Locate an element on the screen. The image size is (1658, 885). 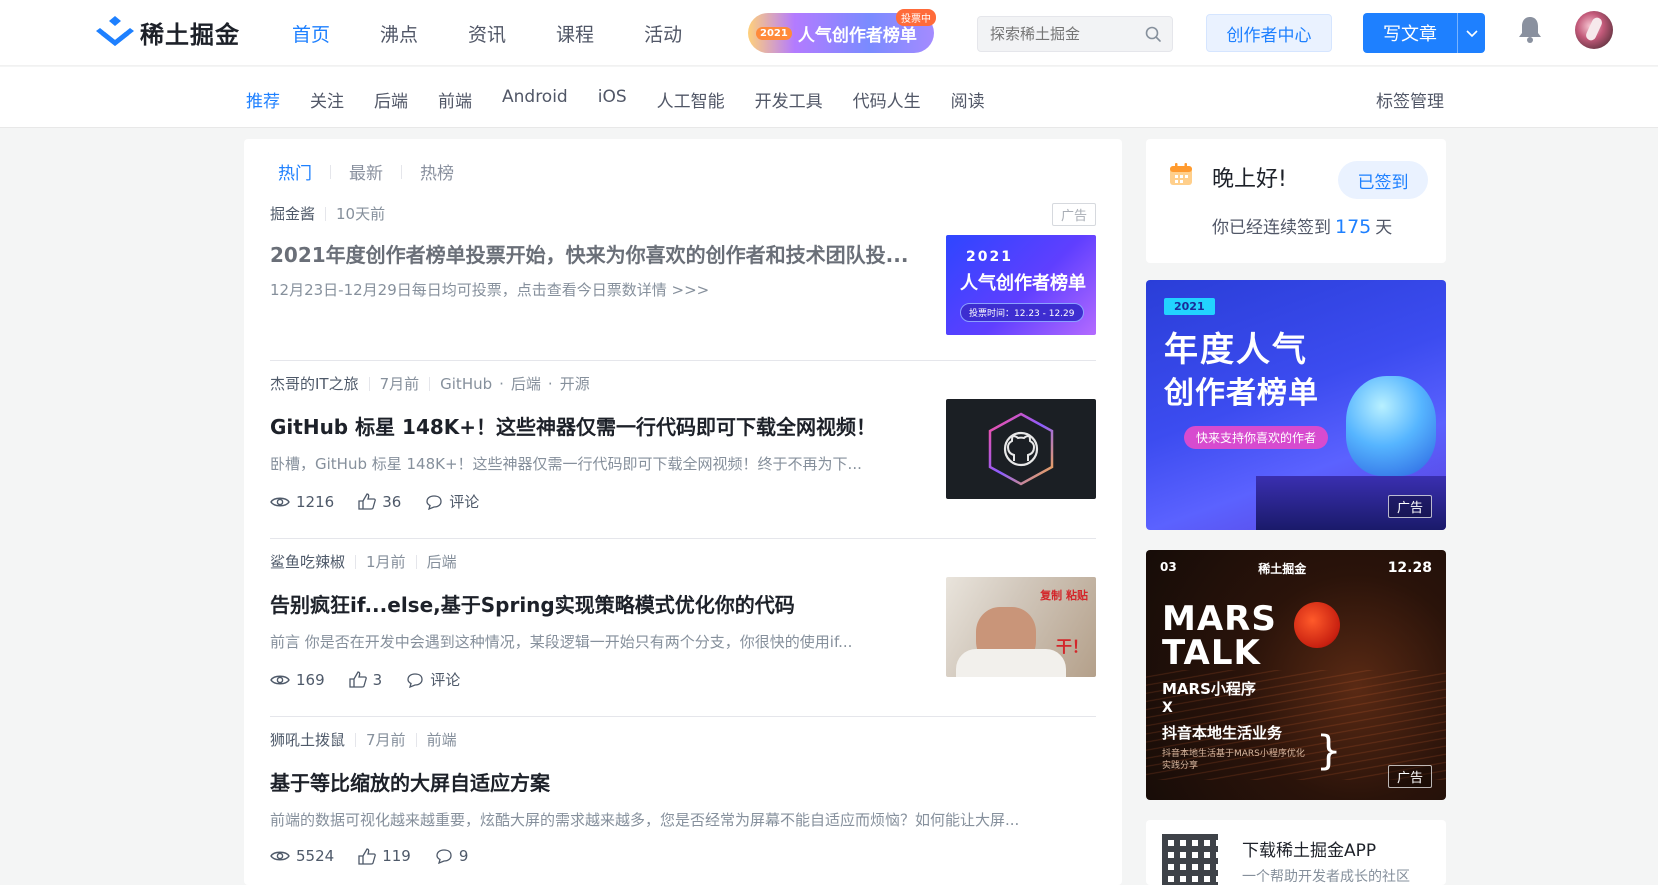
creator-ranking-banner: 2021 人气创作者榜单 投票中 is located at coordinates (842, 31).